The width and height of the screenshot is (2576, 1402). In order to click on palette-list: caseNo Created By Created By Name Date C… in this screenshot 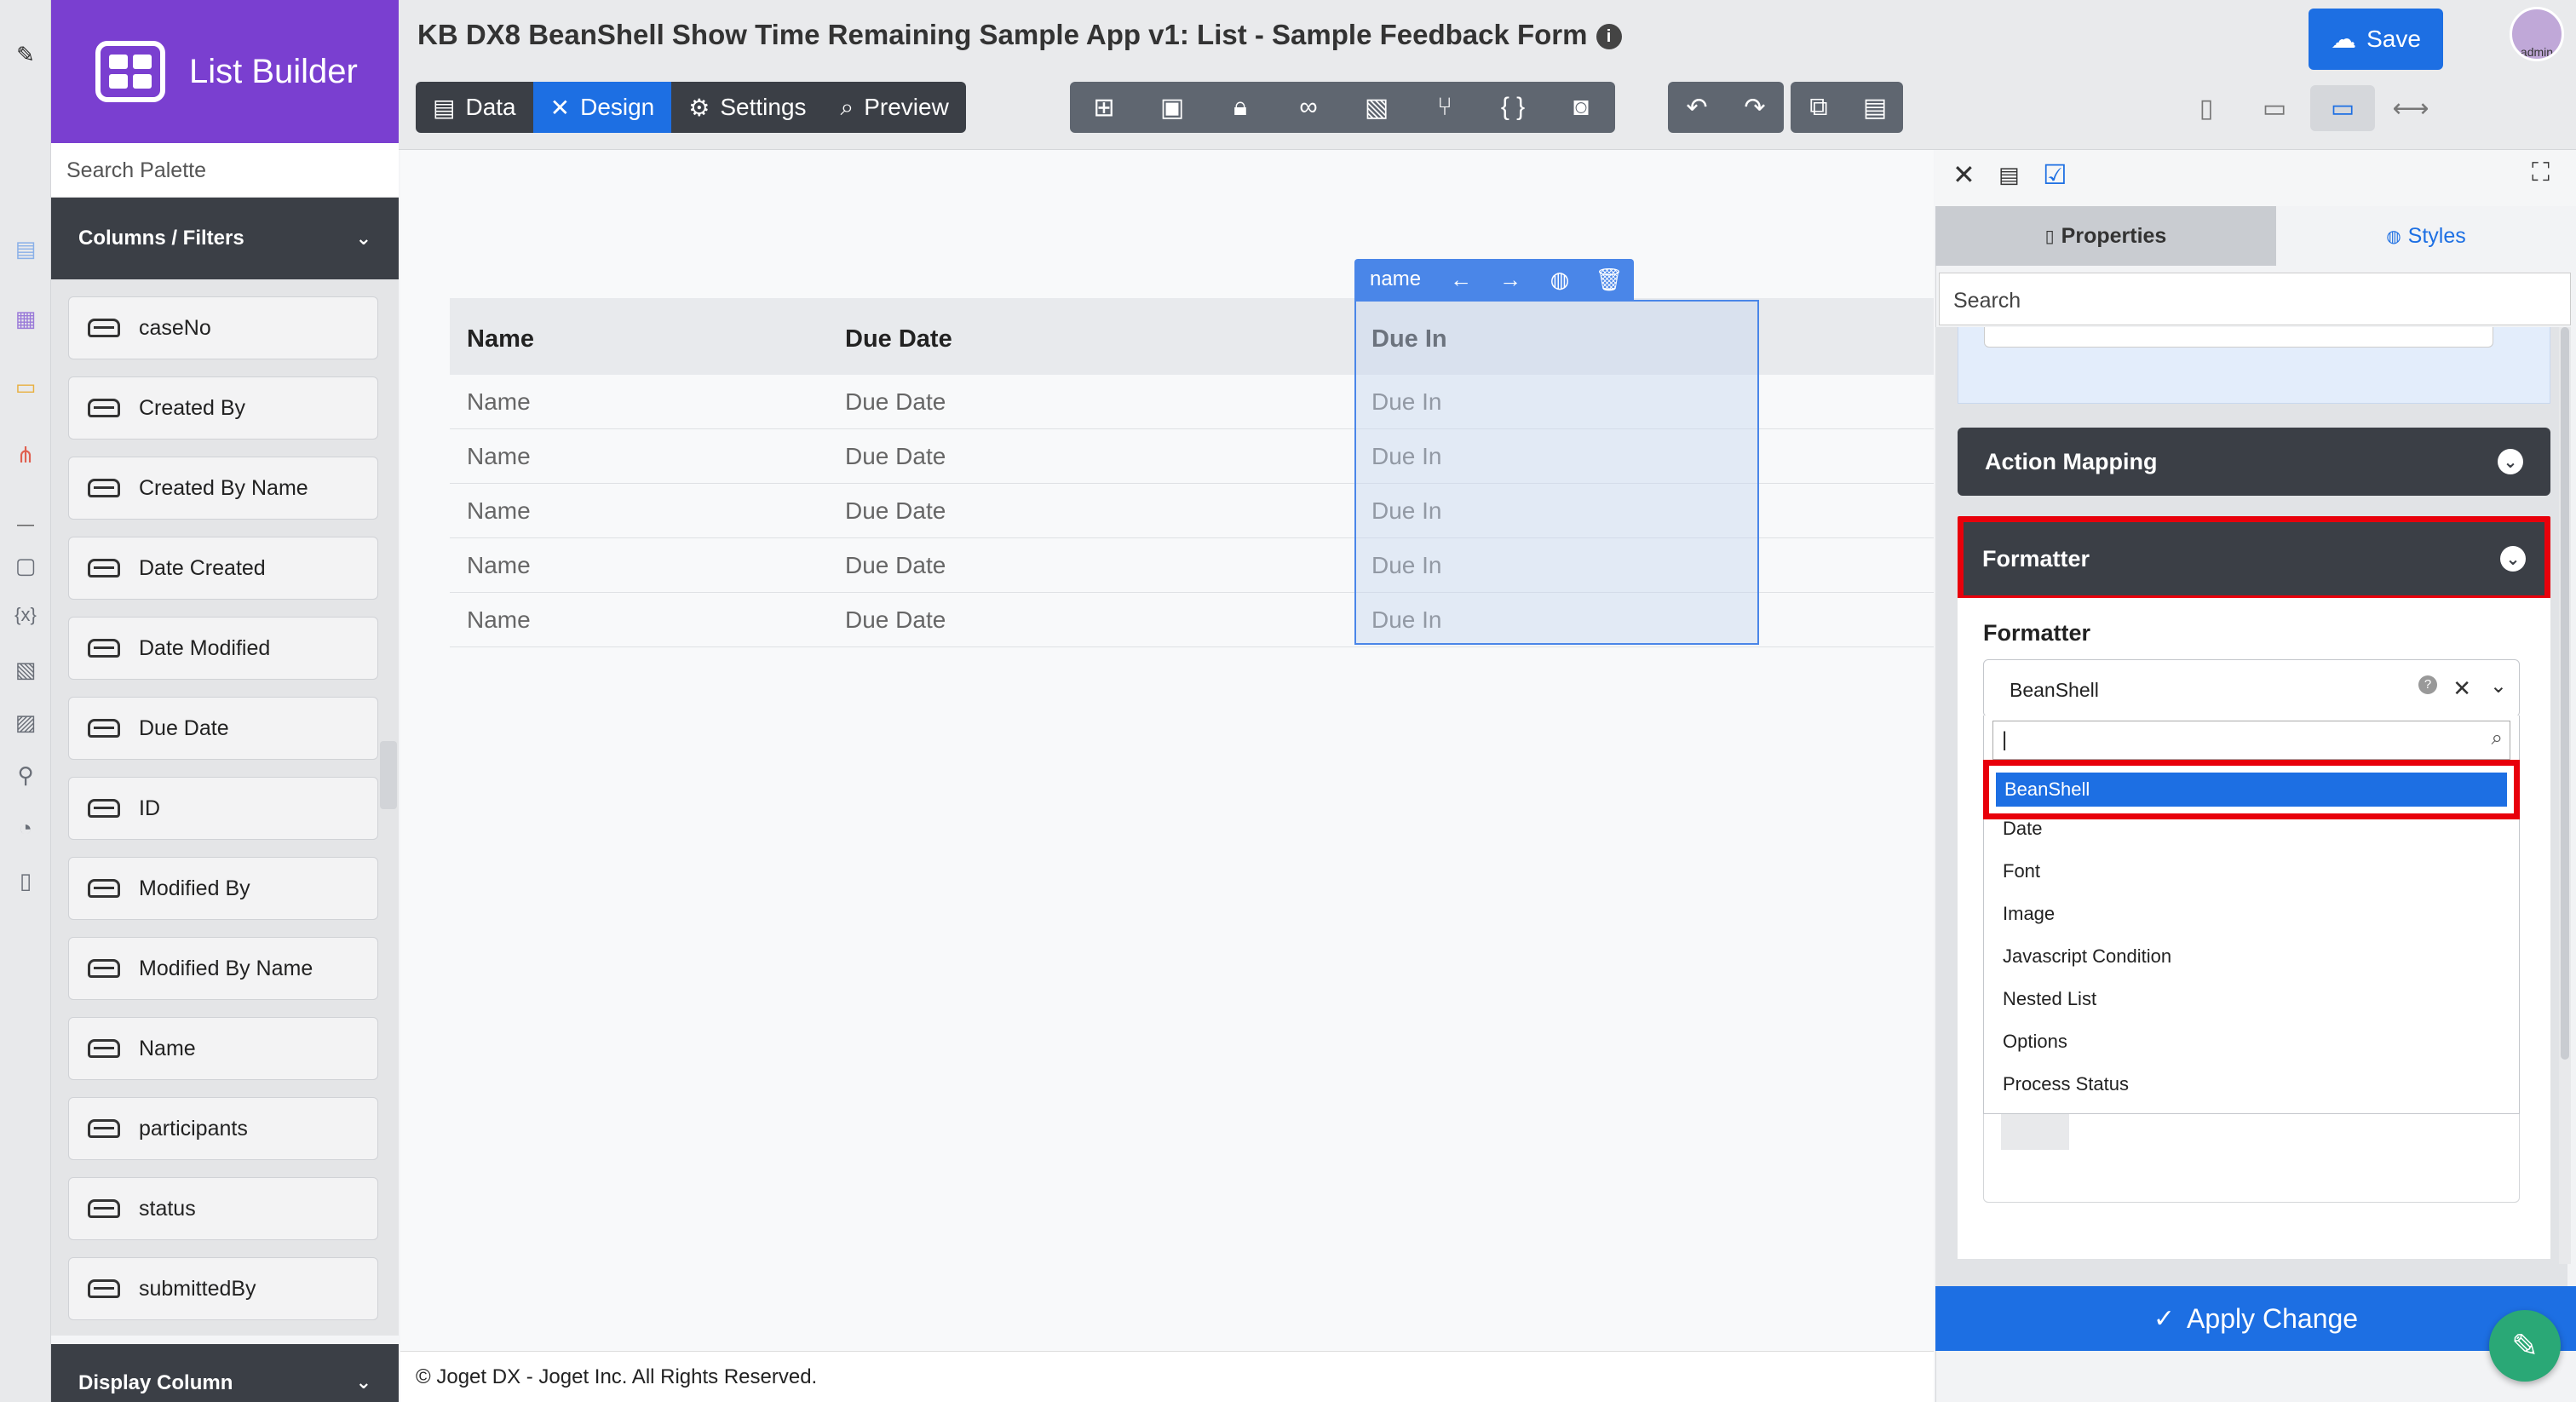, I will do `click(225, 807)`.